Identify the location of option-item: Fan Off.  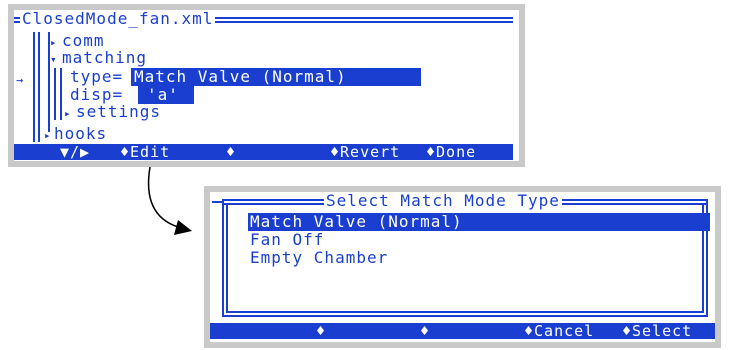
(287, 240).